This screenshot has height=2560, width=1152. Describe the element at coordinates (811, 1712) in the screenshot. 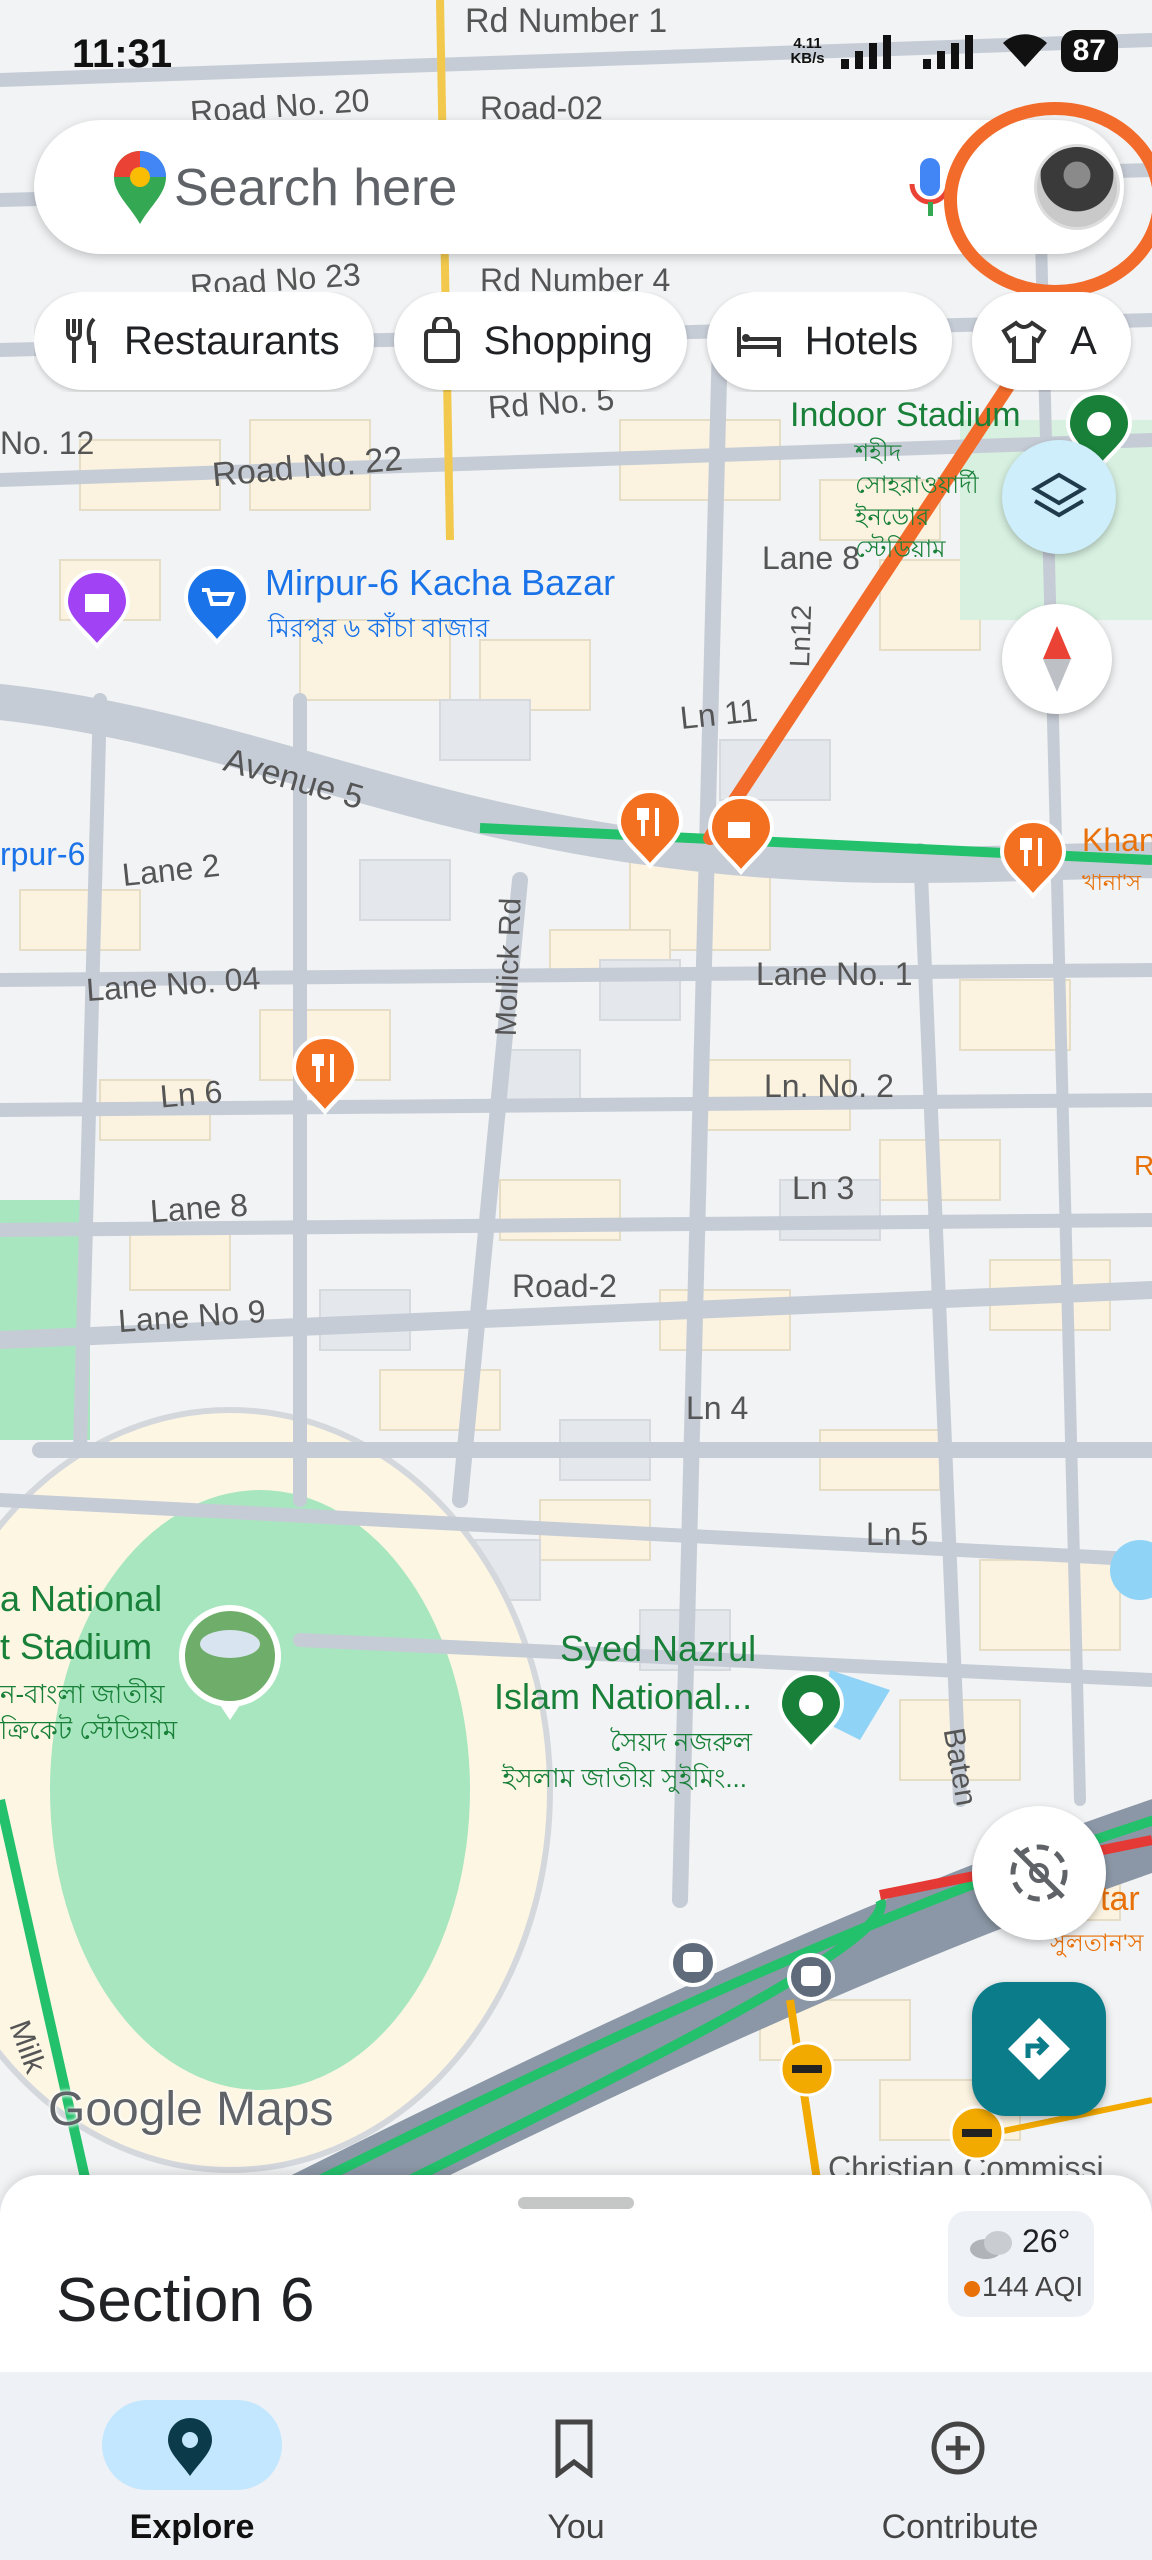

I see `swimming-pin-icon` at that location.